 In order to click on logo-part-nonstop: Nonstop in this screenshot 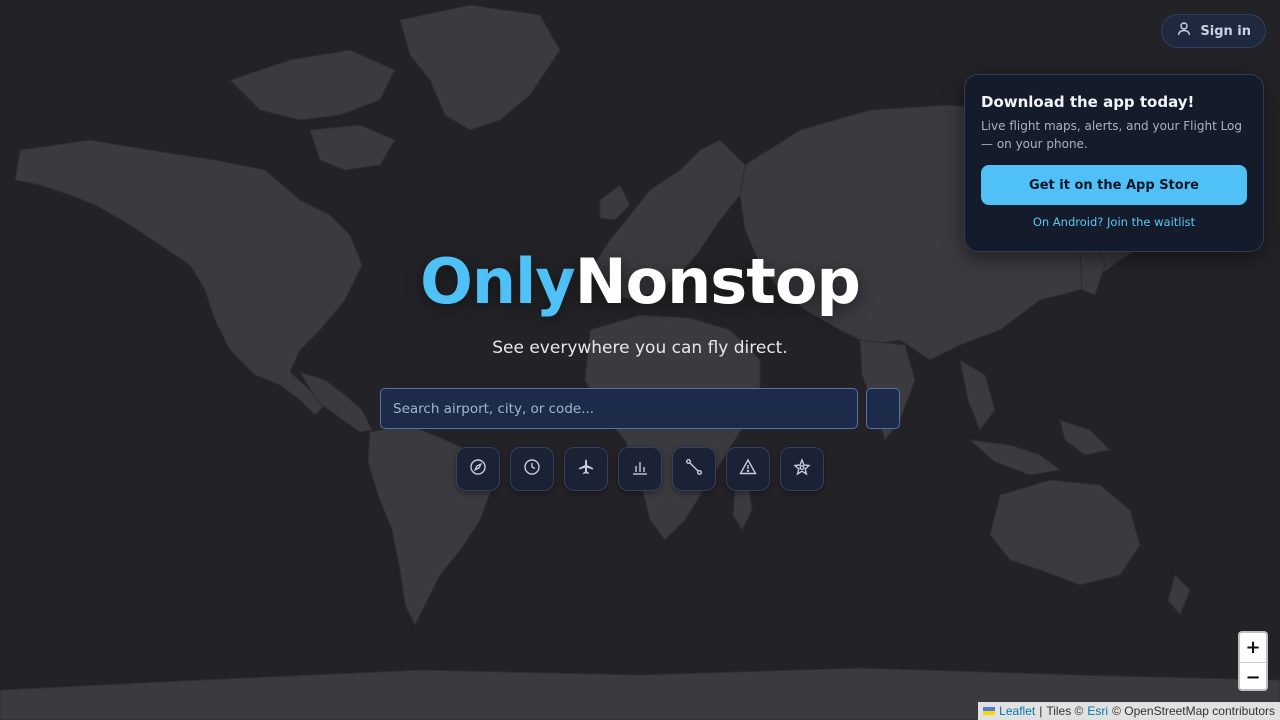, I will do `click(717, 281)`.